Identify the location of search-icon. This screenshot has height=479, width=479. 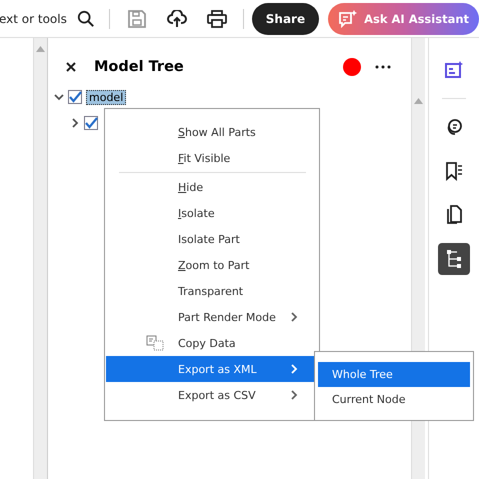
(85, 19).